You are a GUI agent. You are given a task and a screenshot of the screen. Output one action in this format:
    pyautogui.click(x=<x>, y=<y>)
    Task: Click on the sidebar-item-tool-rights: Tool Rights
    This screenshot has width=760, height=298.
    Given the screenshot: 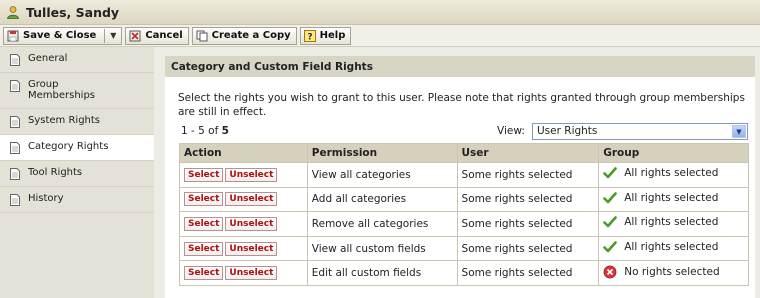 What is the action you would take?
    pyautogui.click(x=77, y=174)
    